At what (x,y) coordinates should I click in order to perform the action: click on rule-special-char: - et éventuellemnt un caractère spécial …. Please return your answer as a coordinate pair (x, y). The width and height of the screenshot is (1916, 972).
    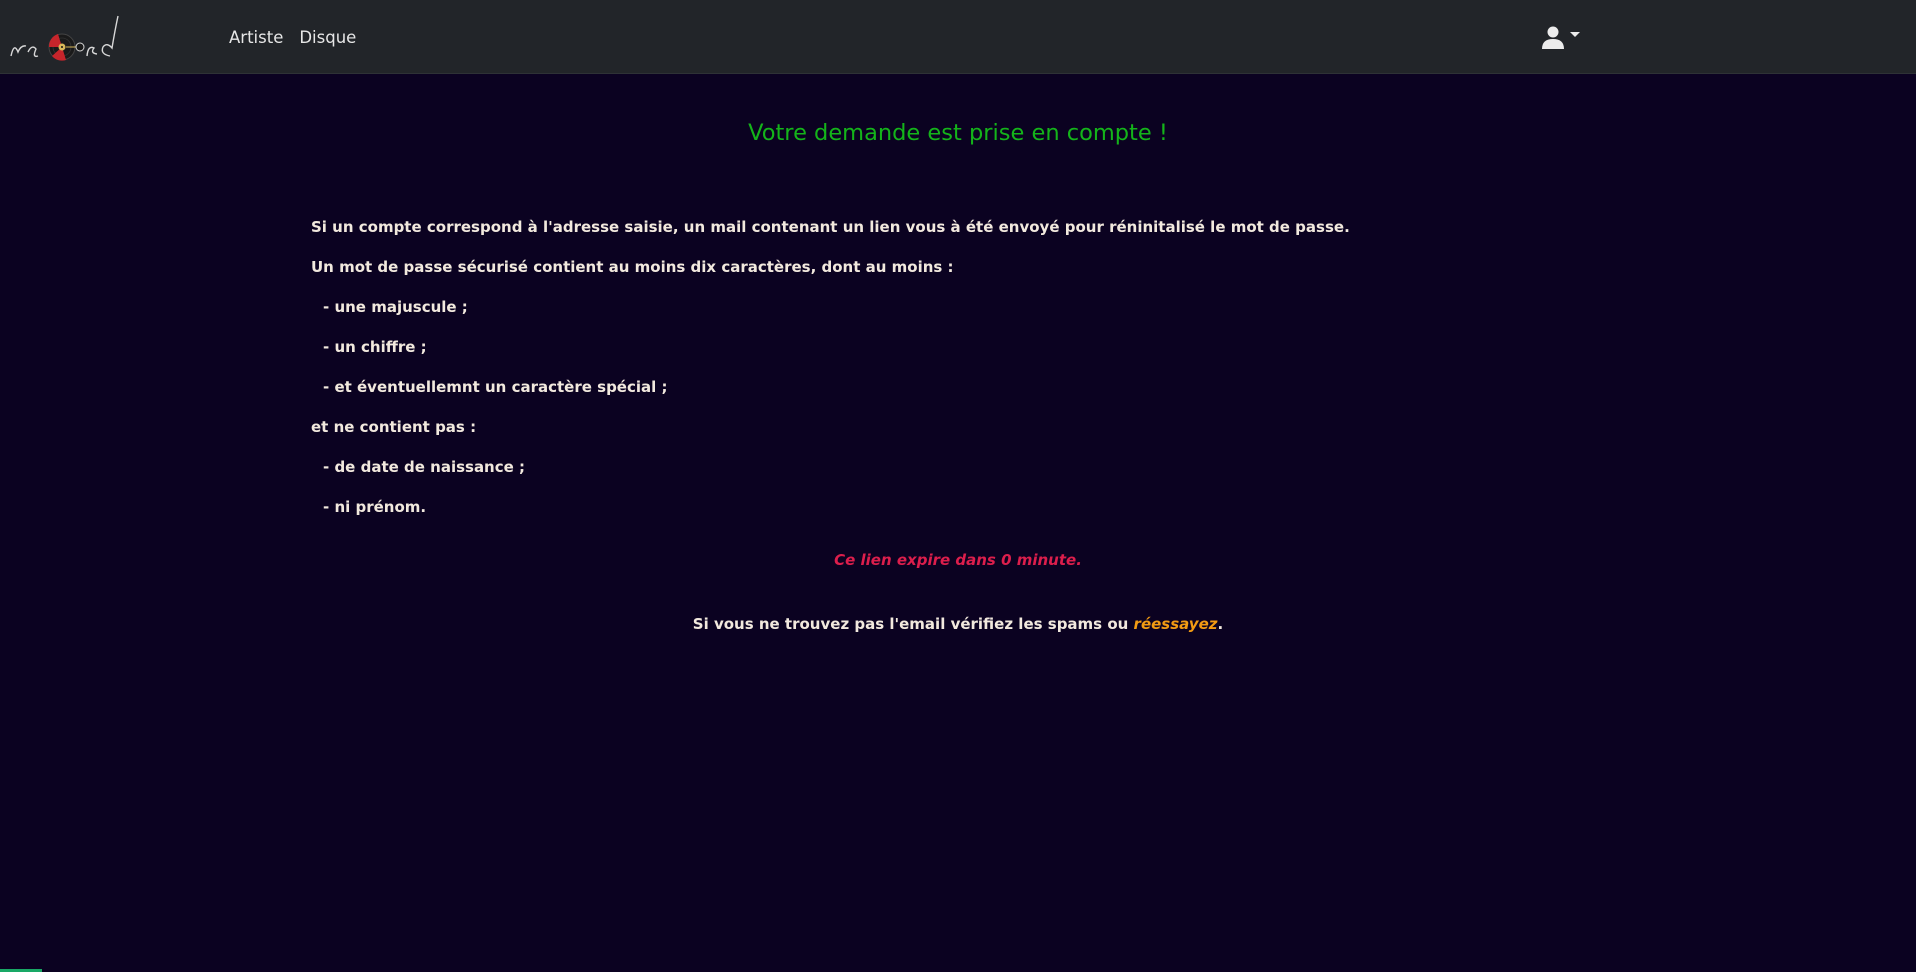
    Looking at the image, I should click on (495, 387).